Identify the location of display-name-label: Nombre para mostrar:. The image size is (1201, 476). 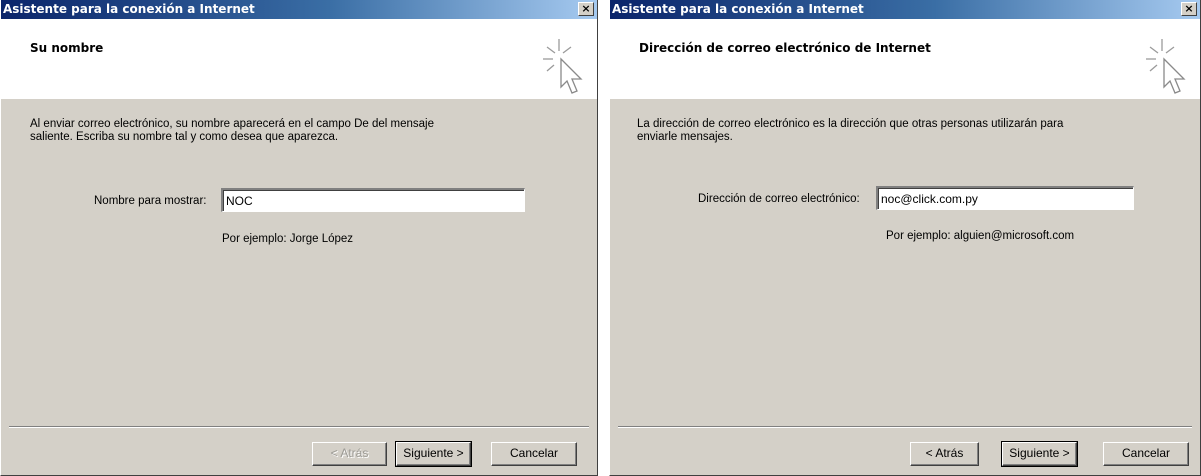
(150, 201).